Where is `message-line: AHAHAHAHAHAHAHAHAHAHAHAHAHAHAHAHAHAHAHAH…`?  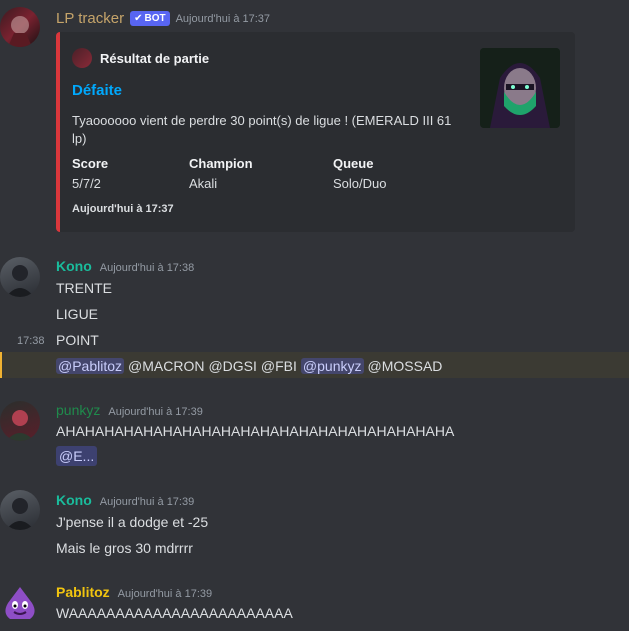
message-line: AHAHAHAHAHAHAHAHAHAHAHAHAHAHAHAHAHAHAHAH… is located at coordinates (255, 431).